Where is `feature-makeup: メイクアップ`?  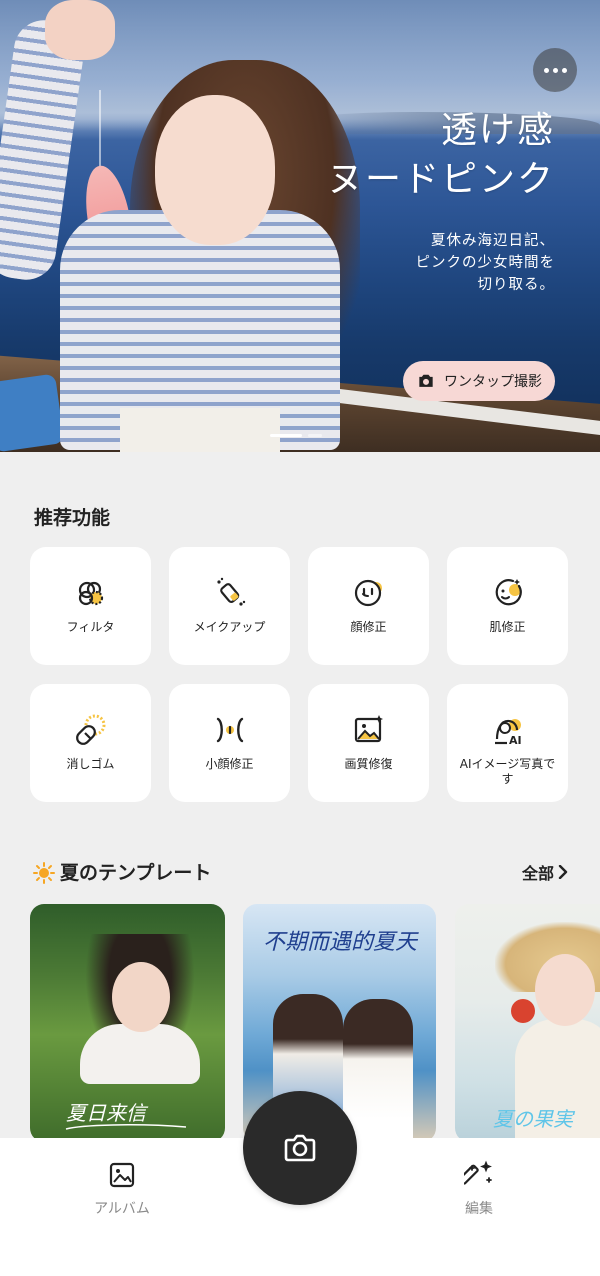 feature-makeup: メイクアップ is located at coordinates (229, 606).